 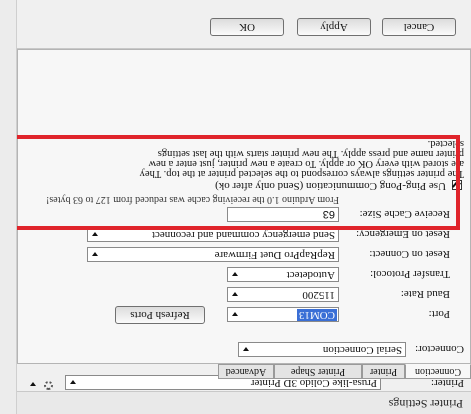 I want to click on transfer-protocol-label: Transfer Protocol:, so click(x=410, y=274).